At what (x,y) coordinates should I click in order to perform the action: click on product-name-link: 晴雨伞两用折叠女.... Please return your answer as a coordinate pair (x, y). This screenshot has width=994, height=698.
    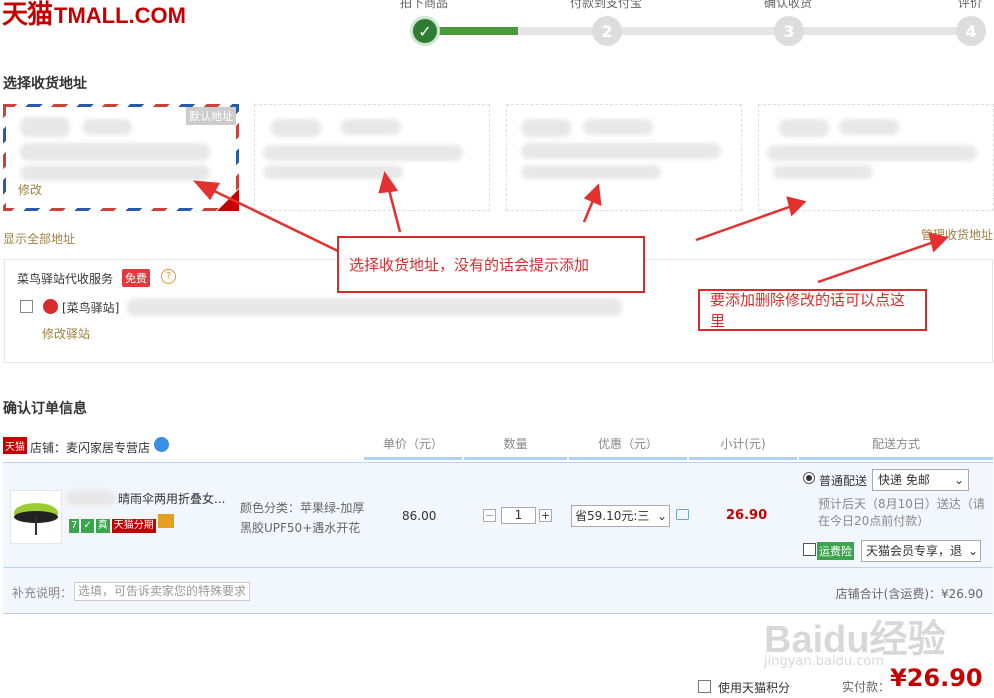
    Looking at the image, I should click on (171, 498).